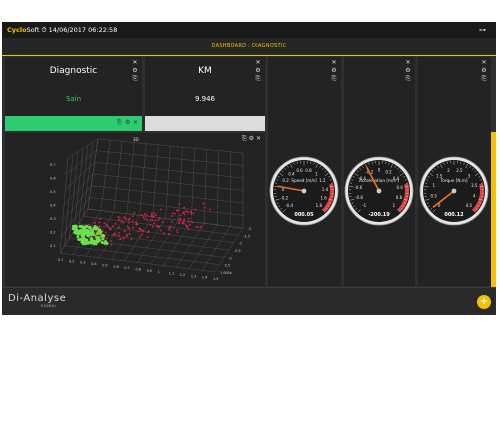 Image resolution: width=500 pixels, height=448 pixels. What do you see at coordinates (484, 302) in the screenshot?
I see `add-button: +` at bounding box center [484, 302].